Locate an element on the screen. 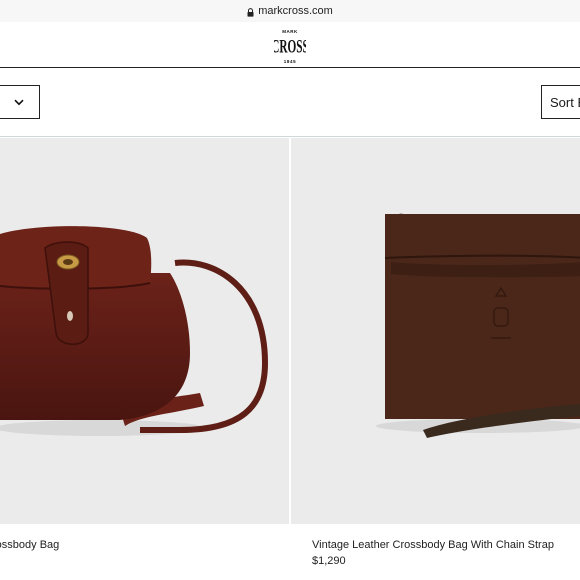 This screenshot has height=580, width=580. product-name: rossbody Bag is located at coordinates (29, 545).